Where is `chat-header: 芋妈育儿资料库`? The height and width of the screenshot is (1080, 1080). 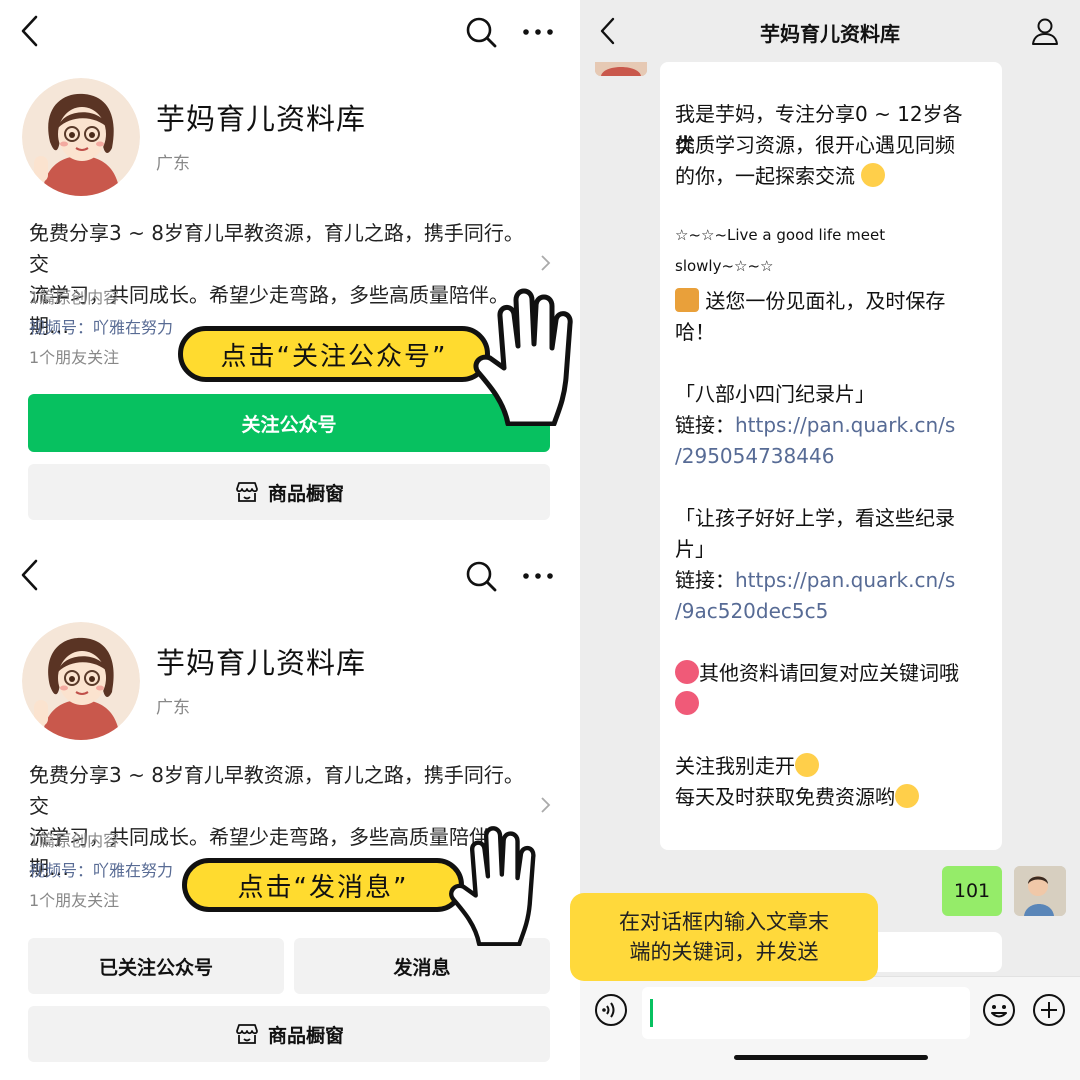 chat-header: 芋妈育儿资料库 is located at coordinates (830, 31).